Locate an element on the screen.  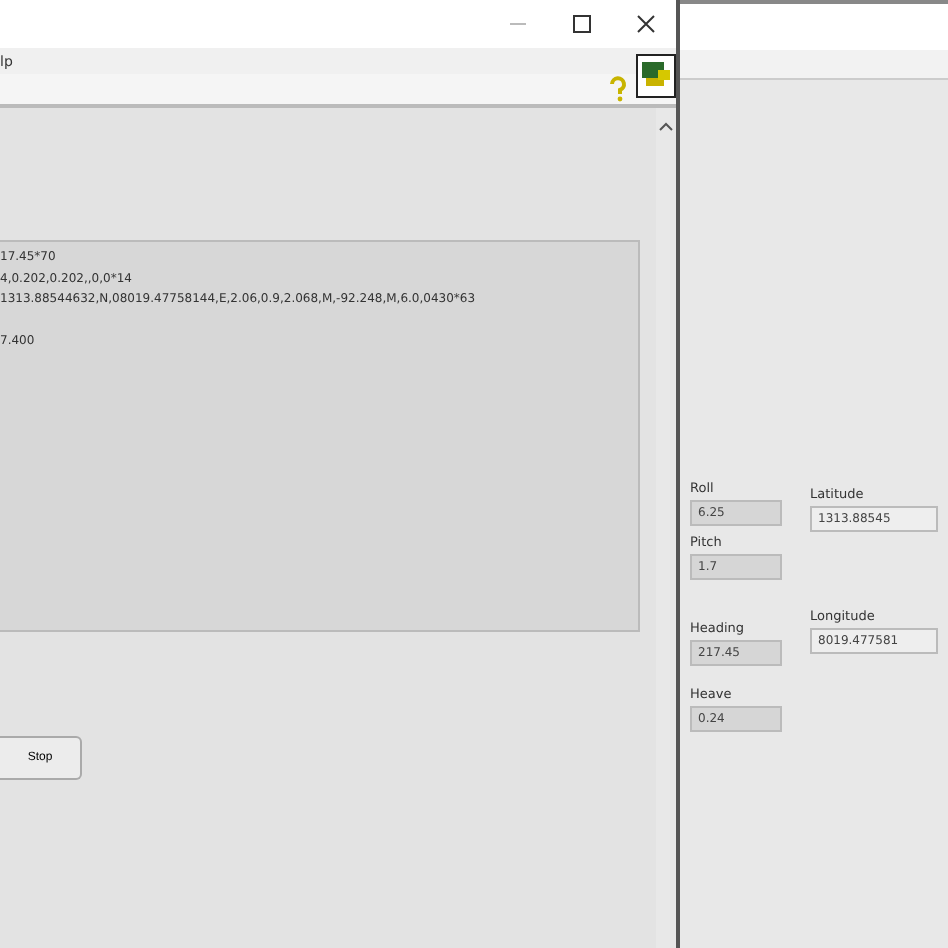
maximize-icon is located at coordinates (582, 24).